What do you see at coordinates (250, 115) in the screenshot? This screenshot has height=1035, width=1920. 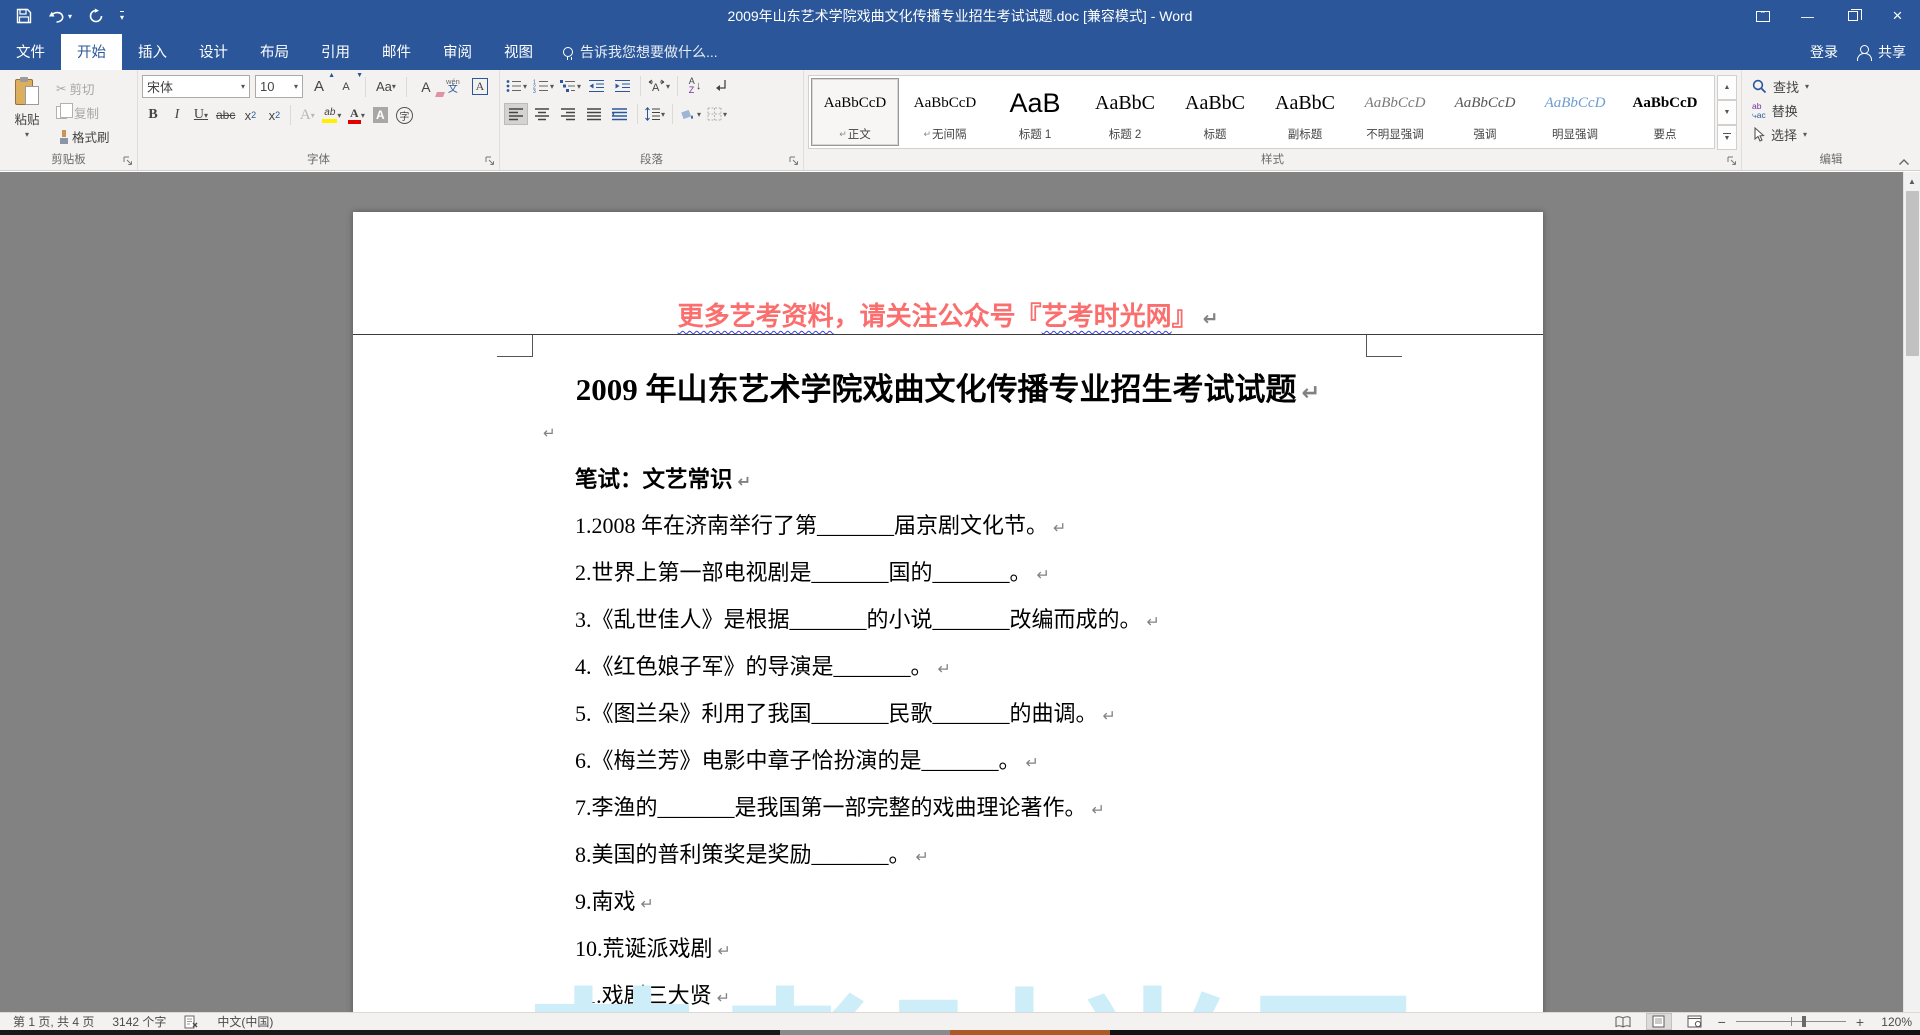 I see `subscript-button: x2` at bounding box center [250, 115].